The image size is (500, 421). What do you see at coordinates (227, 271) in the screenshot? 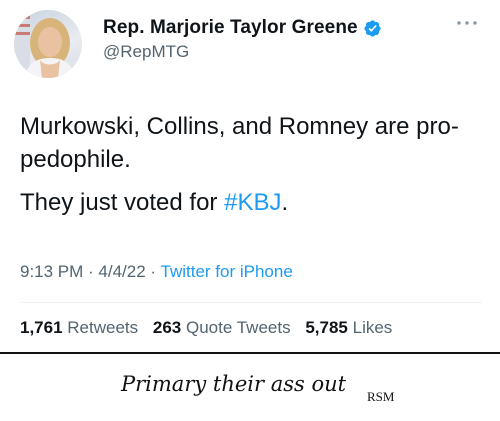
I see `tweet-source: Twitter for iPhone` at bounding box center [227, 271].